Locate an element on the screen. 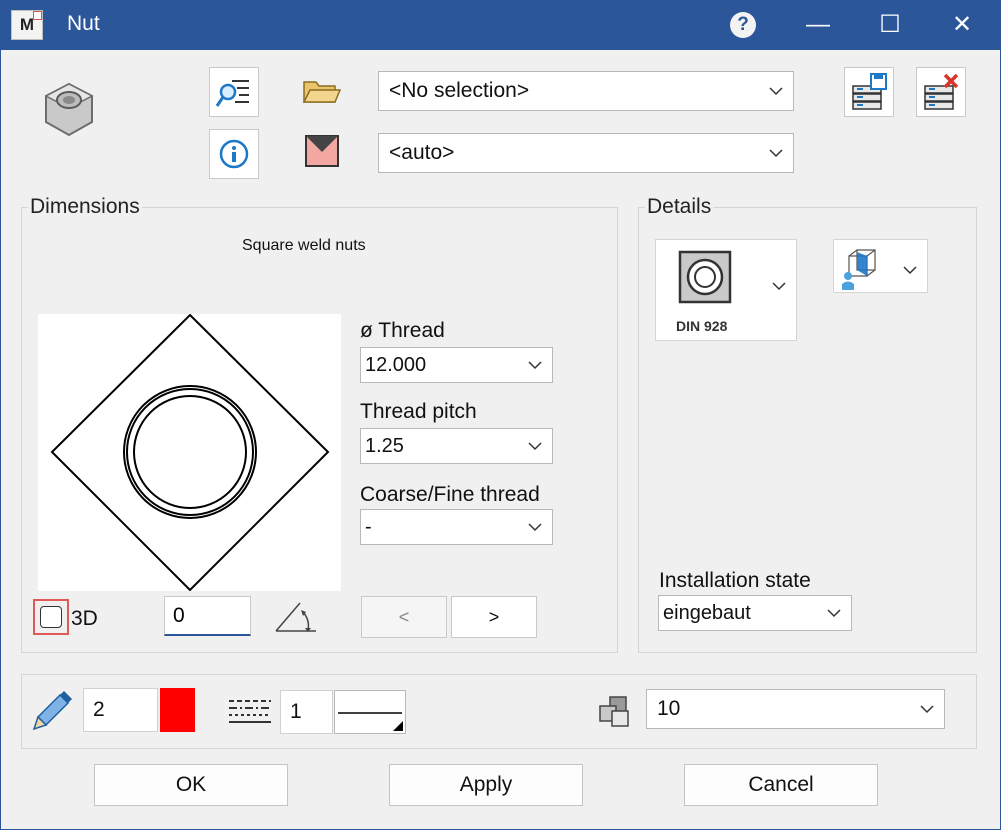  checkbox-3d-highlight is located at coordinates (51, 617).